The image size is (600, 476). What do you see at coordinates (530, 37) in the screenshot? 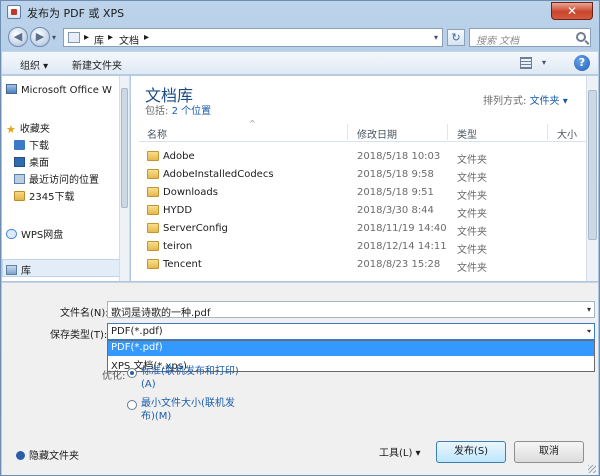
I see `search-input: 搜索 文档` at bounding box center [530, 37].